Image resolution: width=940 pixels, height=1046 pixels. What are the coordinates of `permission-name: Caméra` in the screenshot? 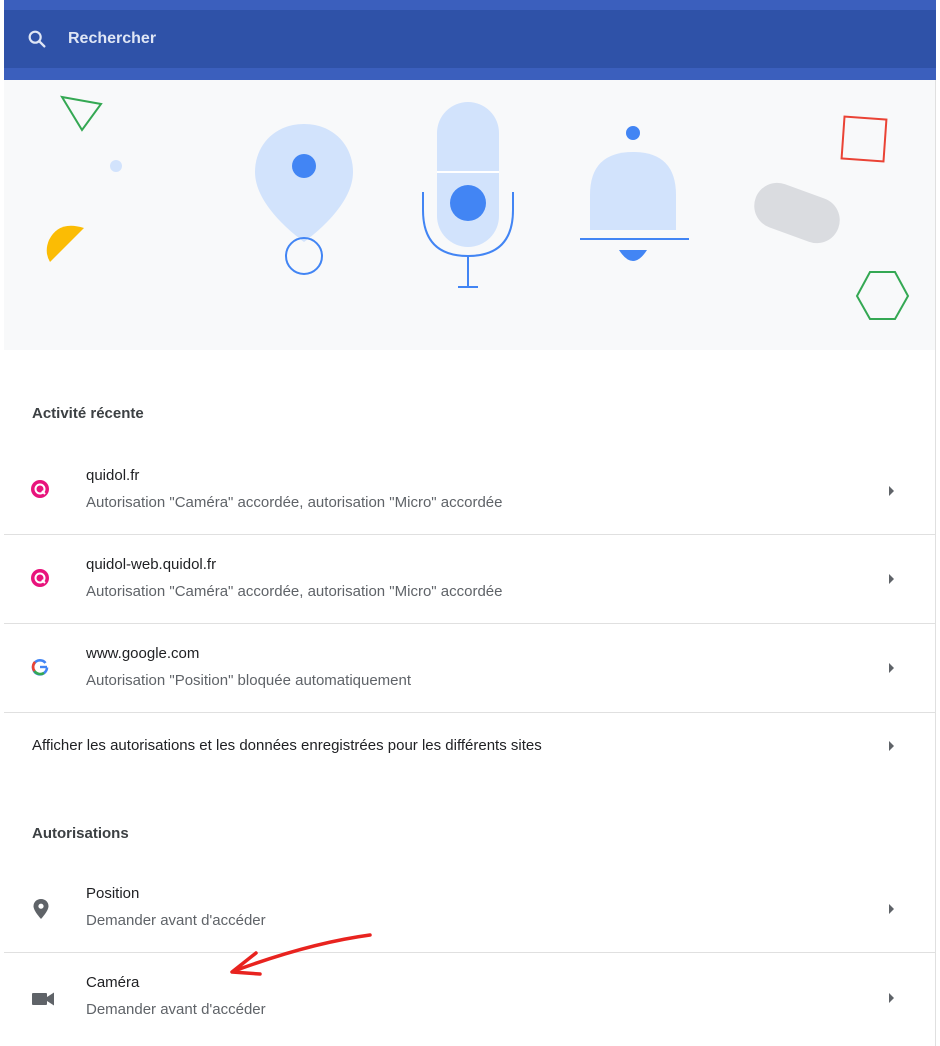 It's located at (113, 982).